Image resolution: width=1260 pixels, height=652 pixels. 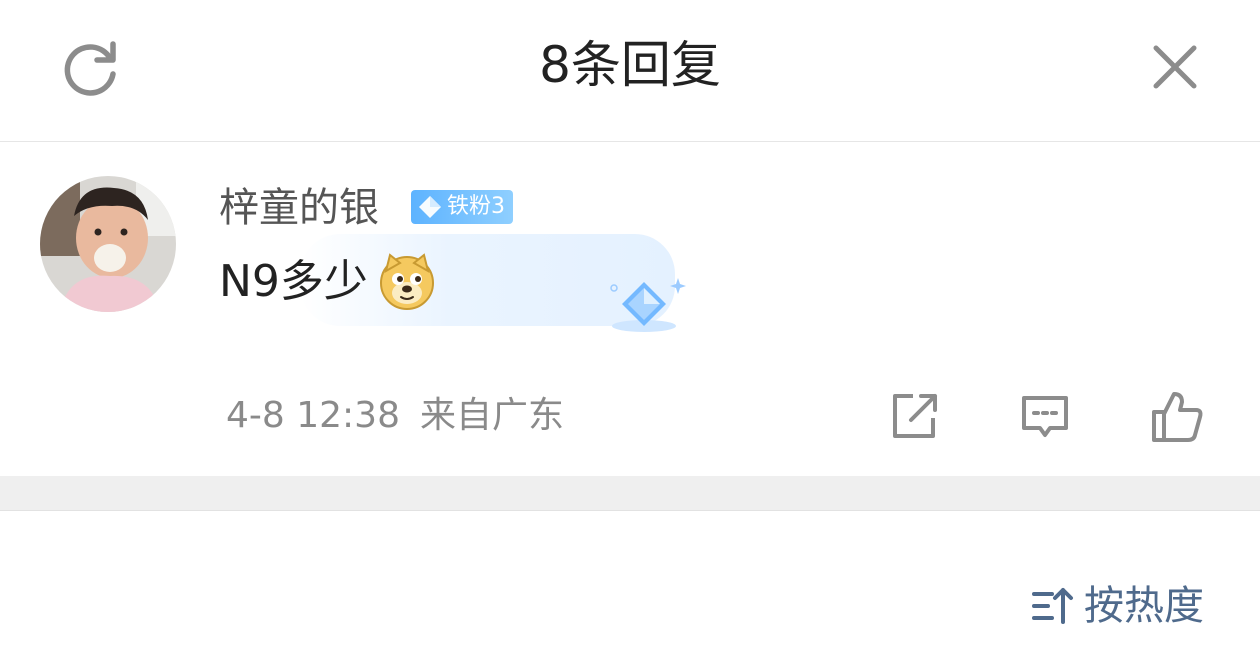 I want to click on comment-date: 4-8 12:38, so click(x=313, y=415).